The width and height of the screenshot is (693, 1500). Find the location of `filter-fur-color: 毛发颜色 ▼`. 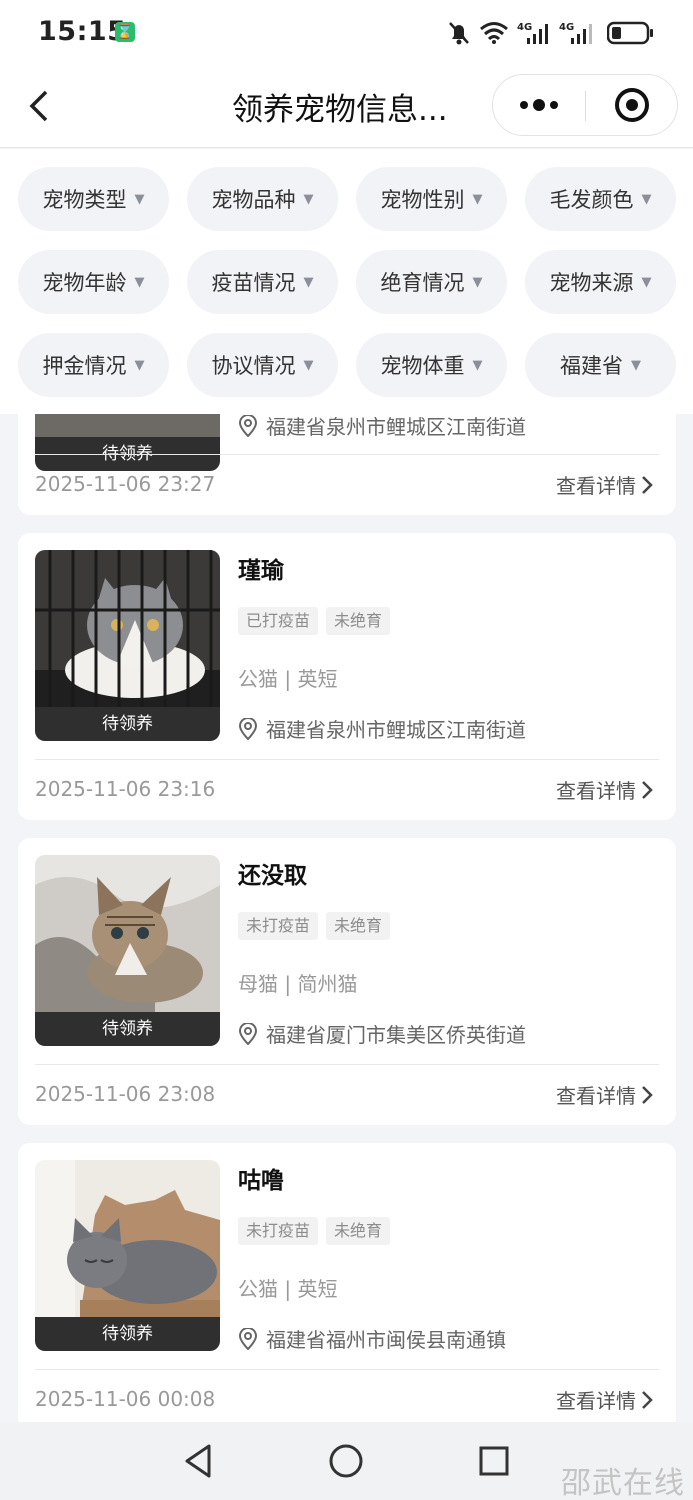

filter-fur-color: 毛发颜色 ▼ is located at coordinates (600, 199).